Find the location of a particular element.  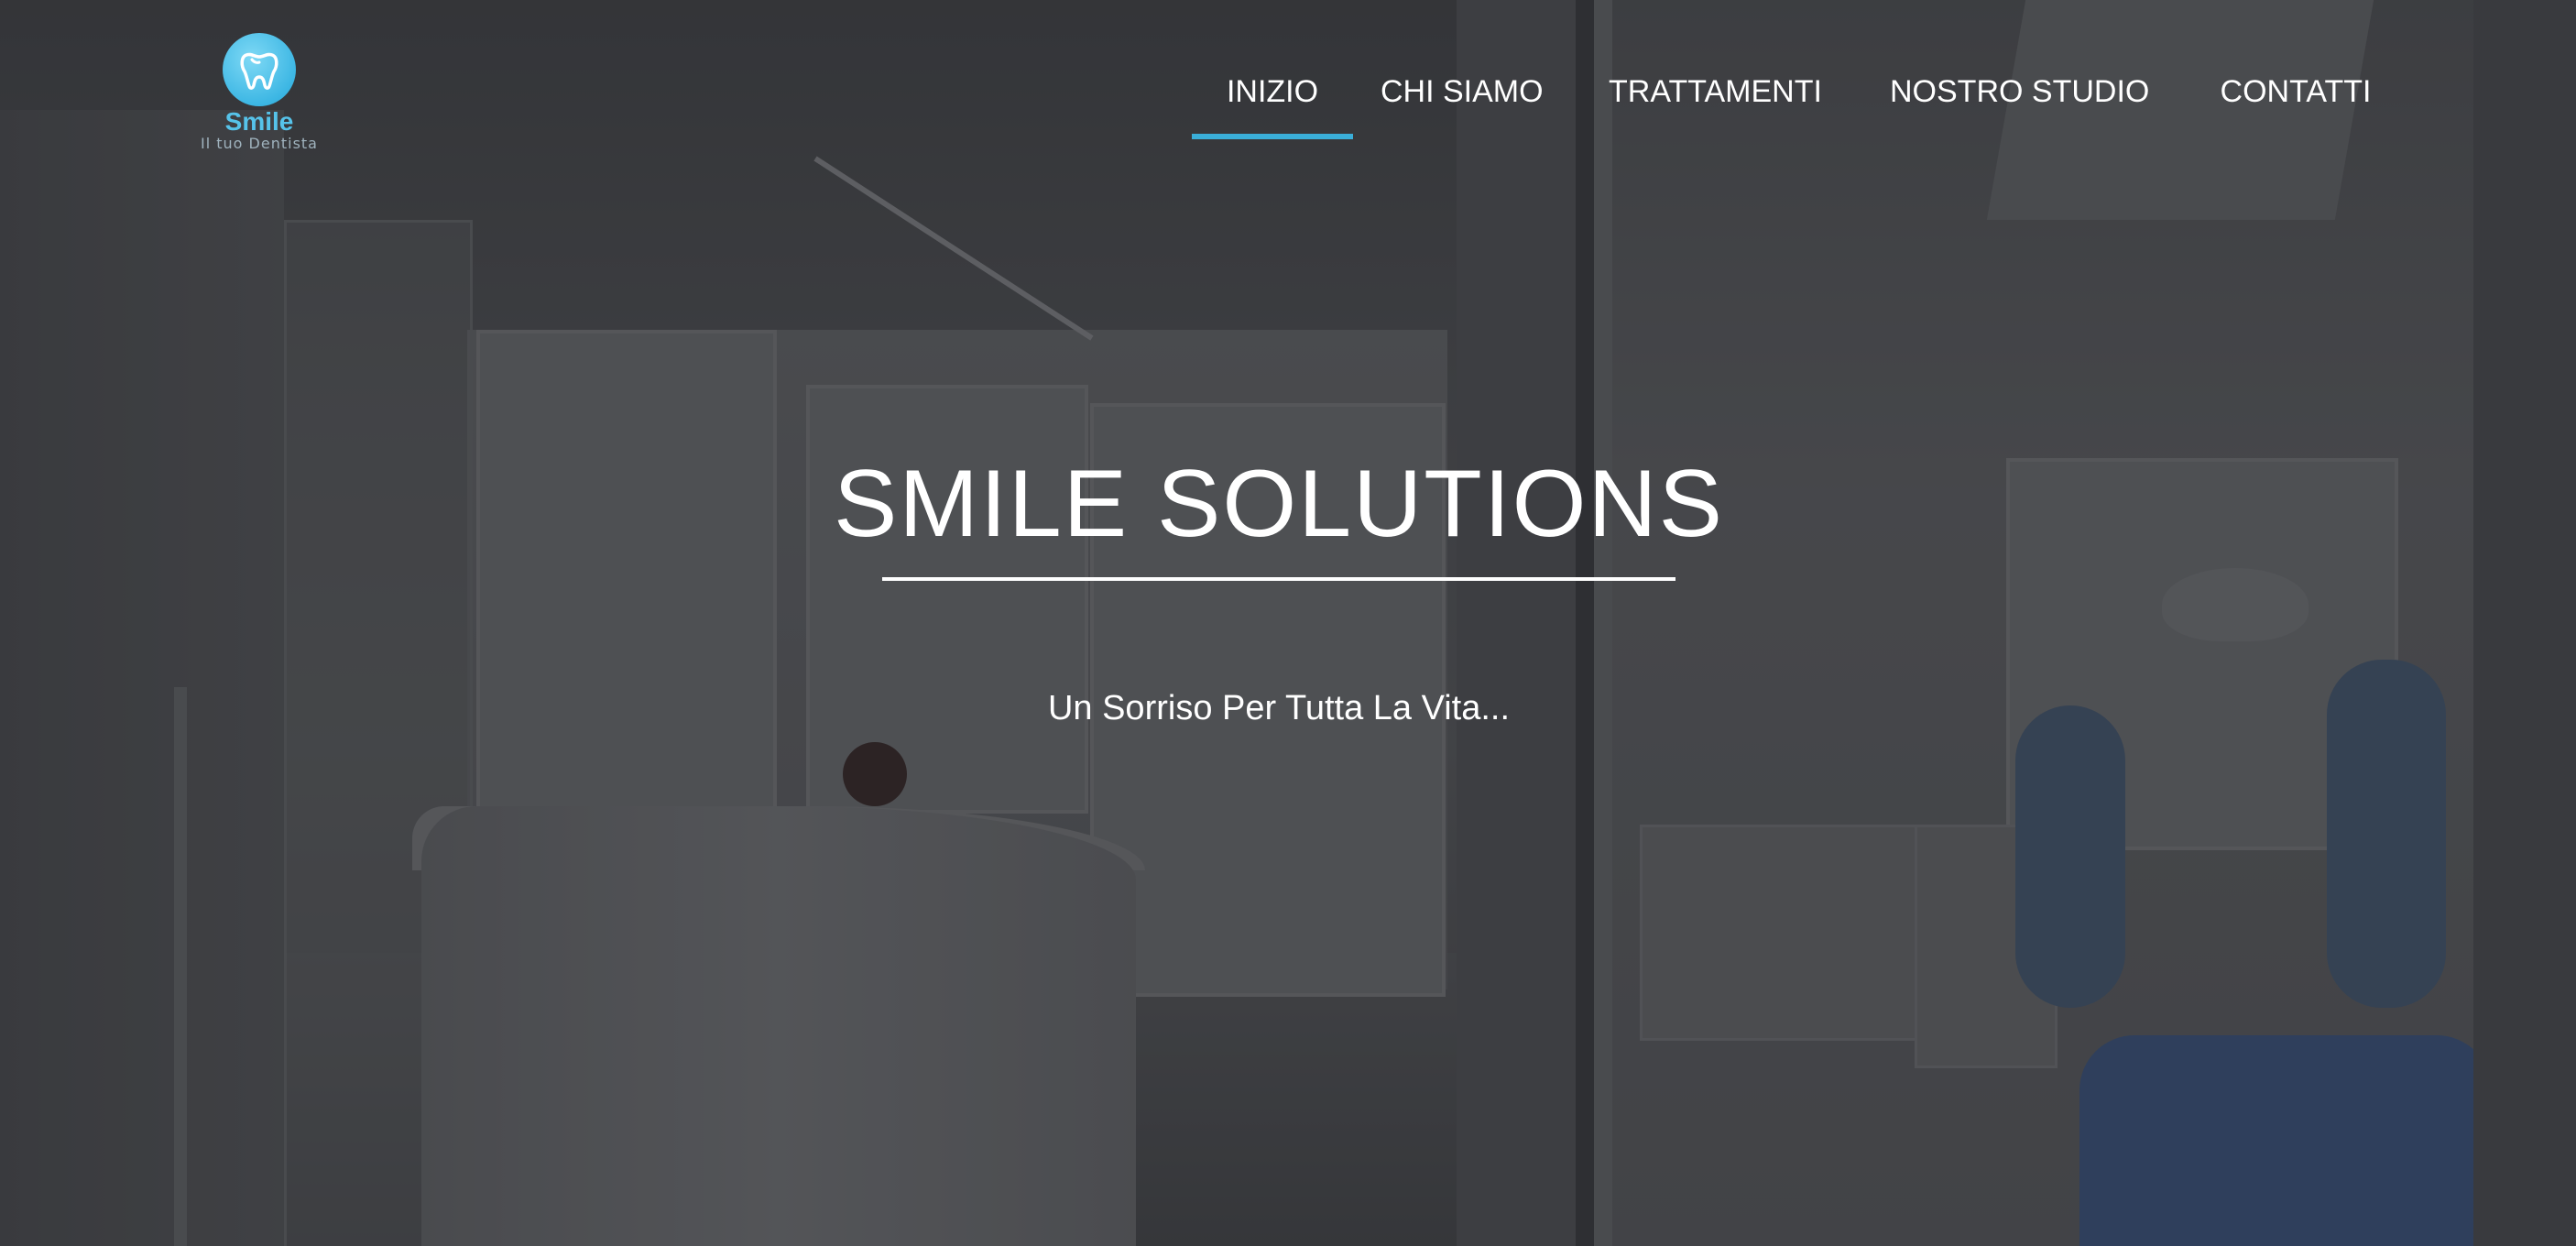

nav-item-inizio: INIZIO is located at coordinates (1272, 102).